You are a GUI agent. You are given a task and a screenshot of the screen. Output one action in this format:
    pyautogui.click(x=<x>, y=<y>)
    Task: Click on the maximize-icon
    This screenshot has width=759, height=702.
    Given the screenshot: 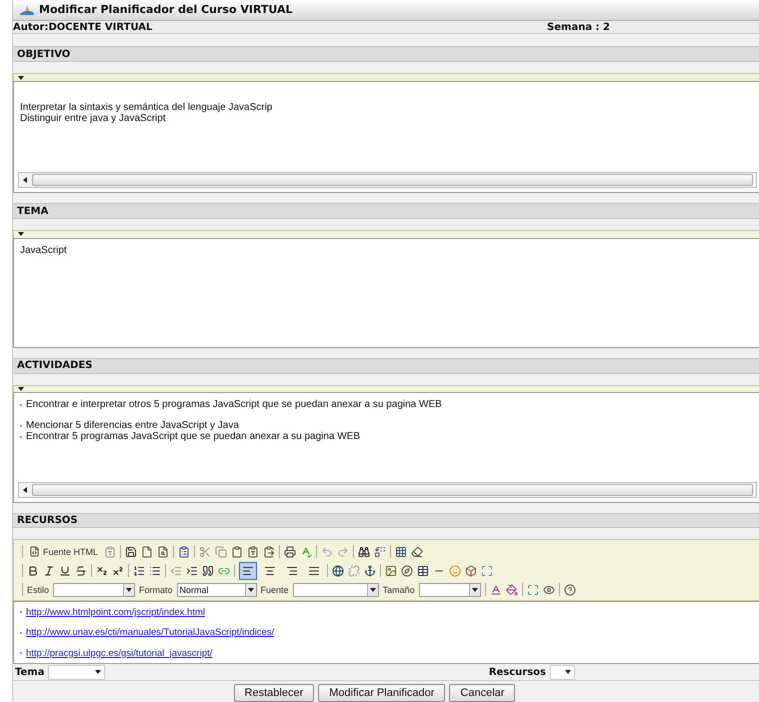 What is the action you would take?
    pyautogui.click(x=532, y=590)
    